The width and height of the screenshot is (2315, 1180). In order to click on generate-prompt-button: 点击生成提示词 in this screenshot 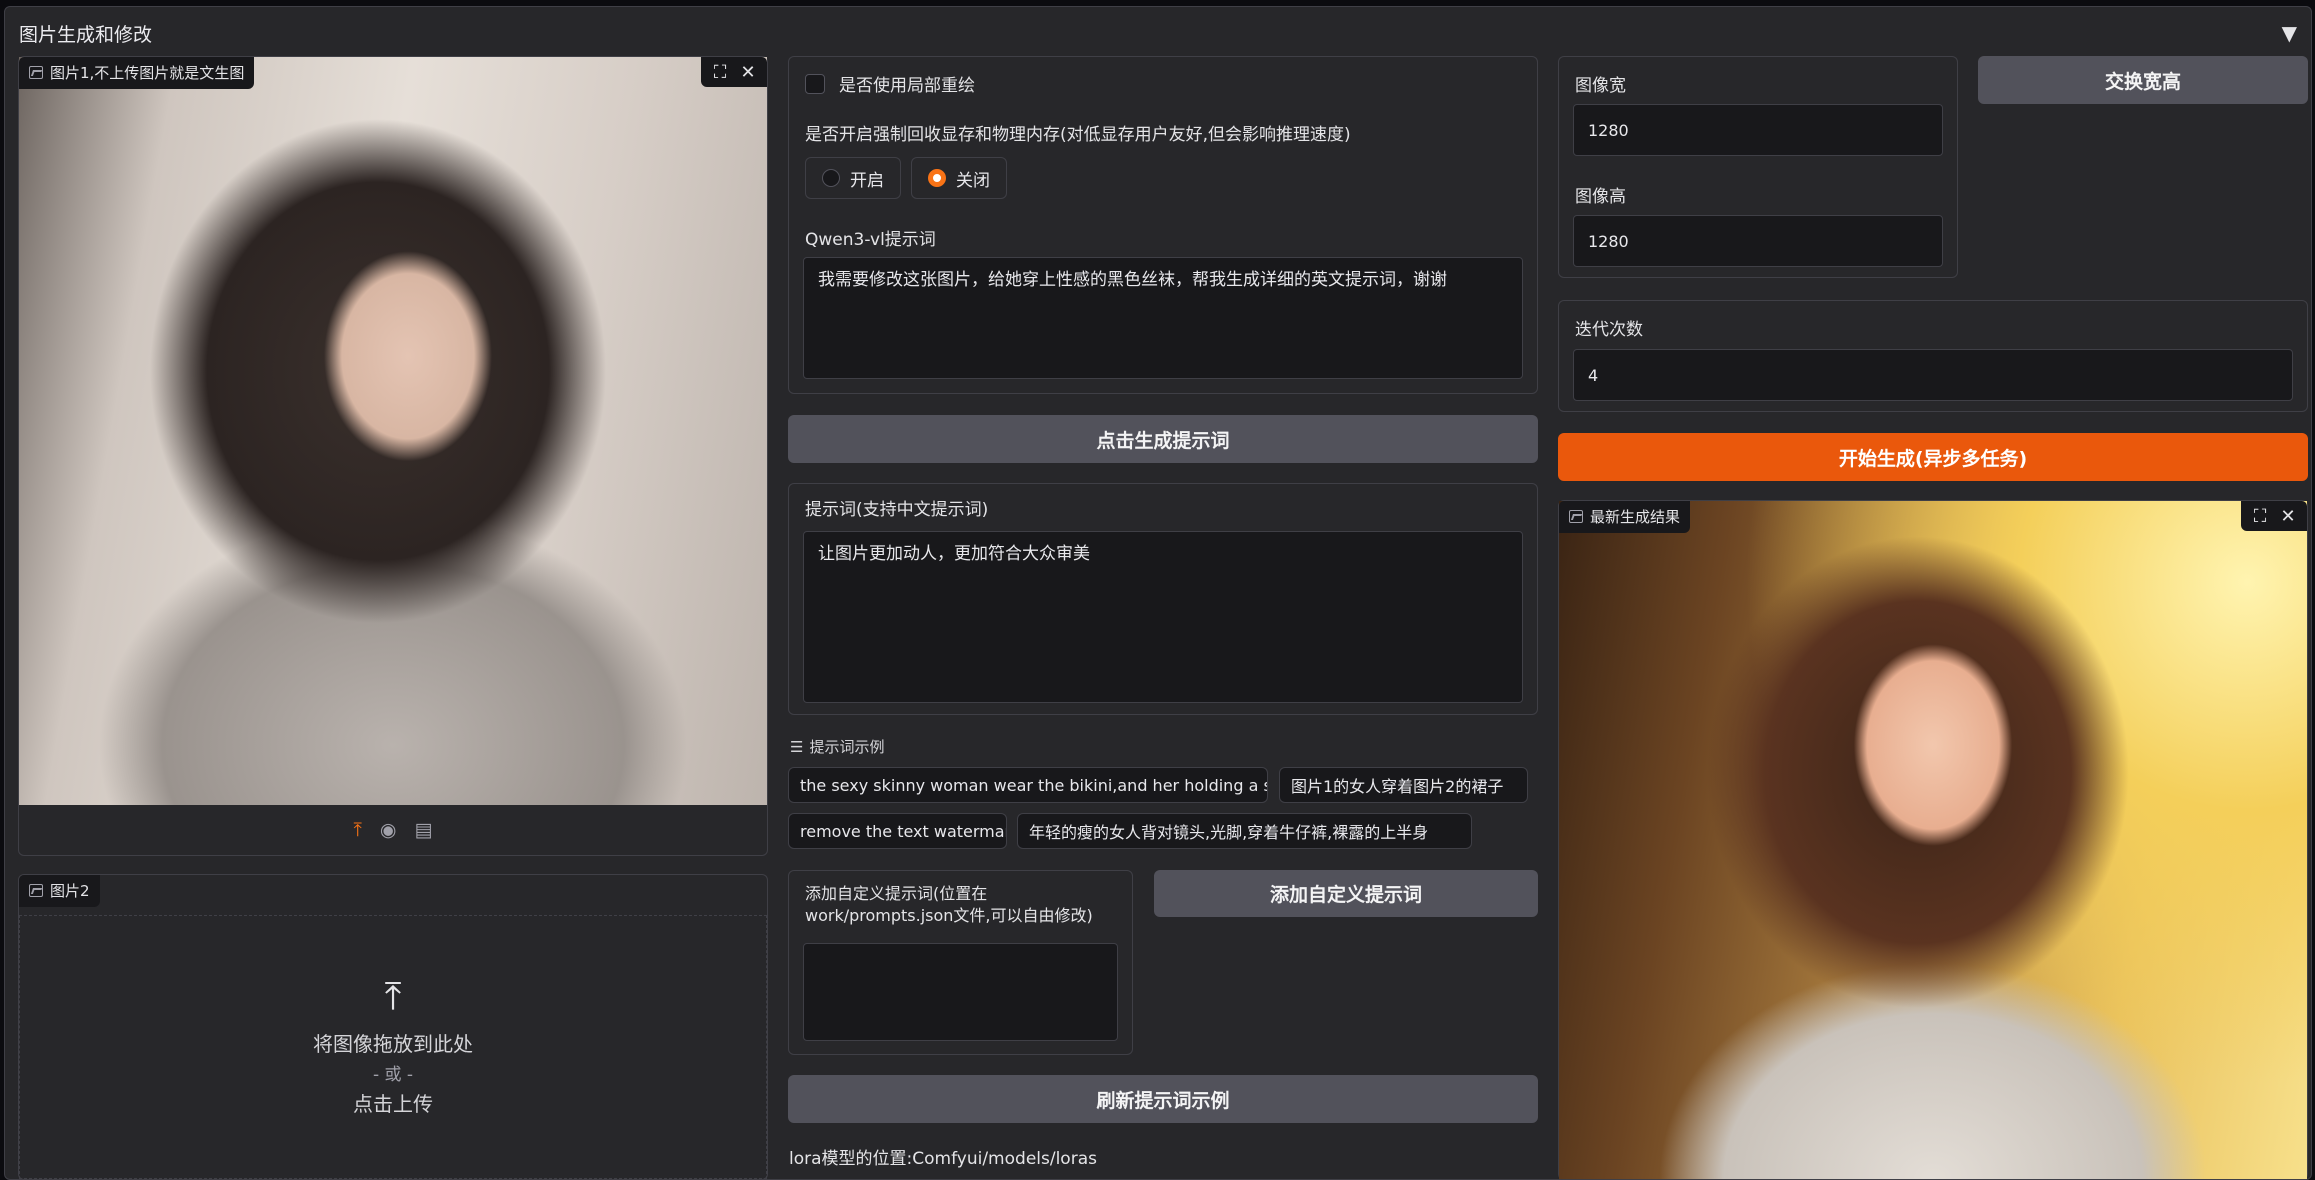, I will do `click(1163, 439)`.